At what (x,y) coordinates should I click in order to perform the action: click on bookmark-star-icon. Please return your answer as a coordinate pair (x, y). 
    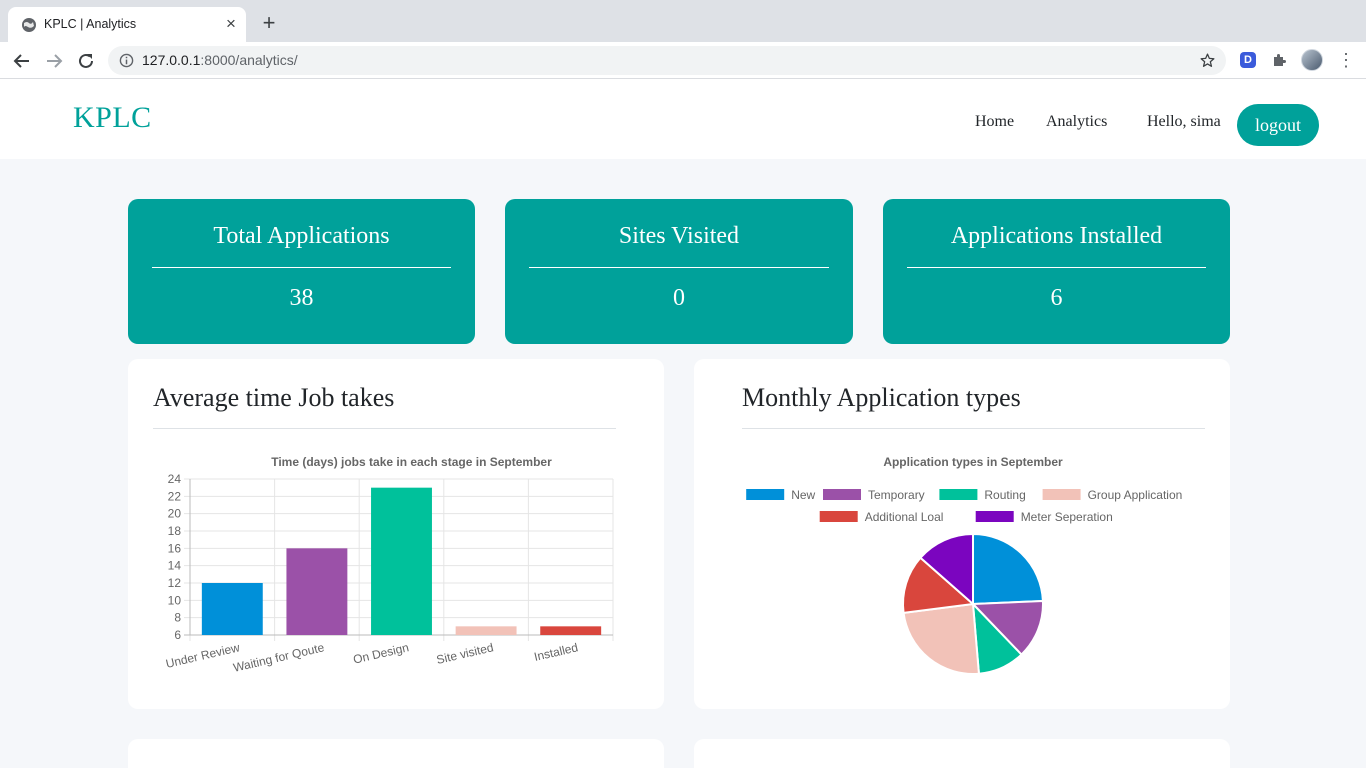
    Looking at the image, I should click on (1207, 60).